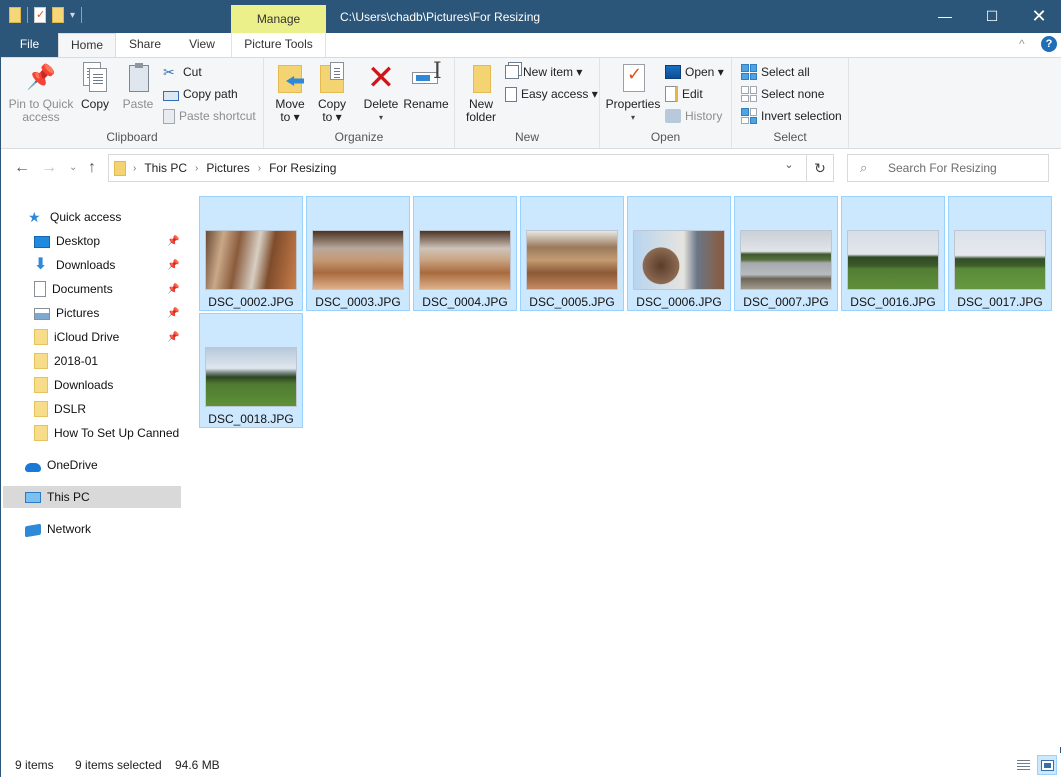 The image size is (1061, 777). Describe the element at coordinates (227, 168) in the screenshot. I see `breadcrumb-pictures: Pictures` at that location.